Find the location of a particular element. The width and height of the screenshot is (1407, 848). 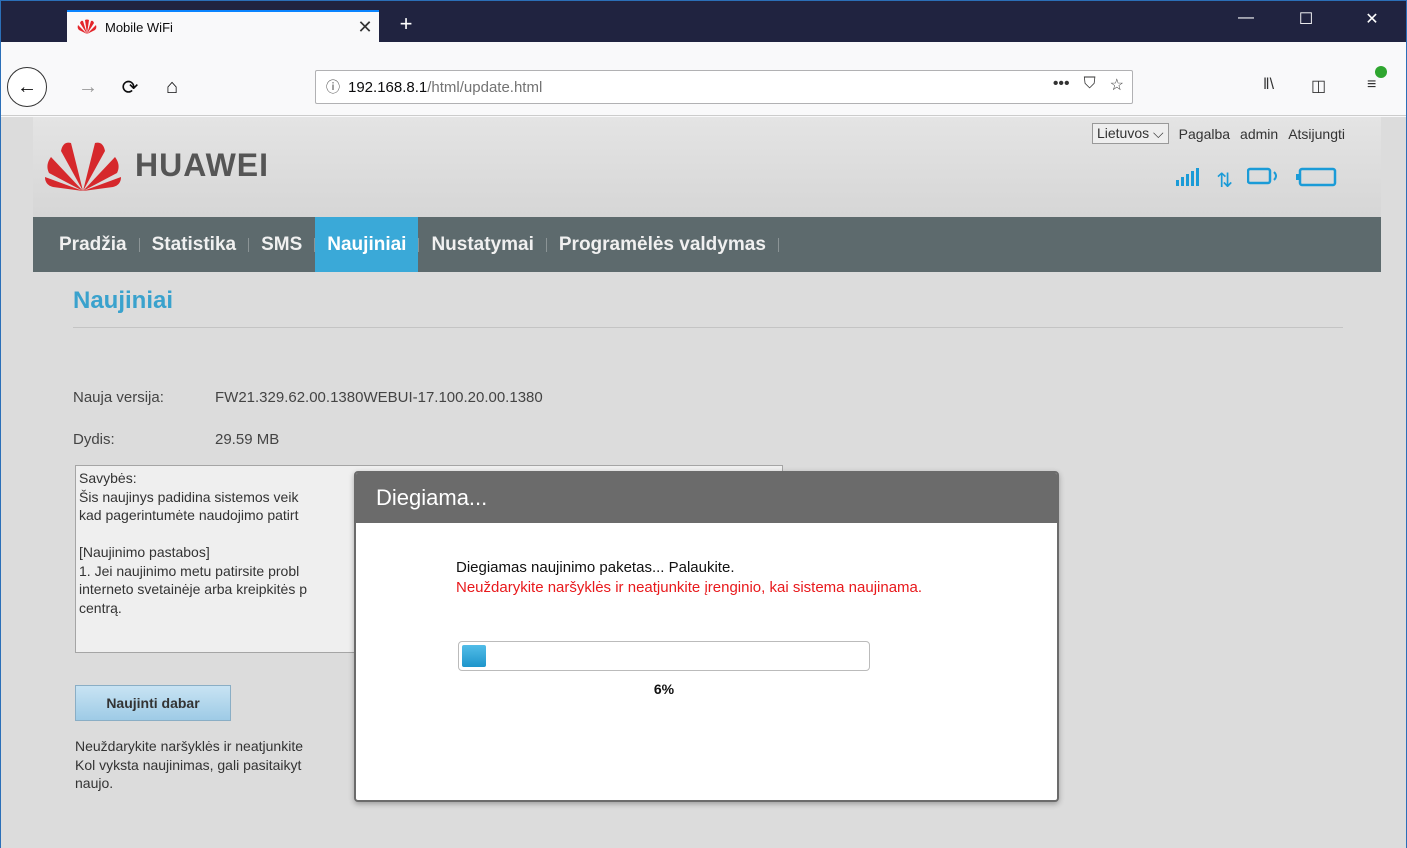

back-button: ← is located at coordinates (27, 87).